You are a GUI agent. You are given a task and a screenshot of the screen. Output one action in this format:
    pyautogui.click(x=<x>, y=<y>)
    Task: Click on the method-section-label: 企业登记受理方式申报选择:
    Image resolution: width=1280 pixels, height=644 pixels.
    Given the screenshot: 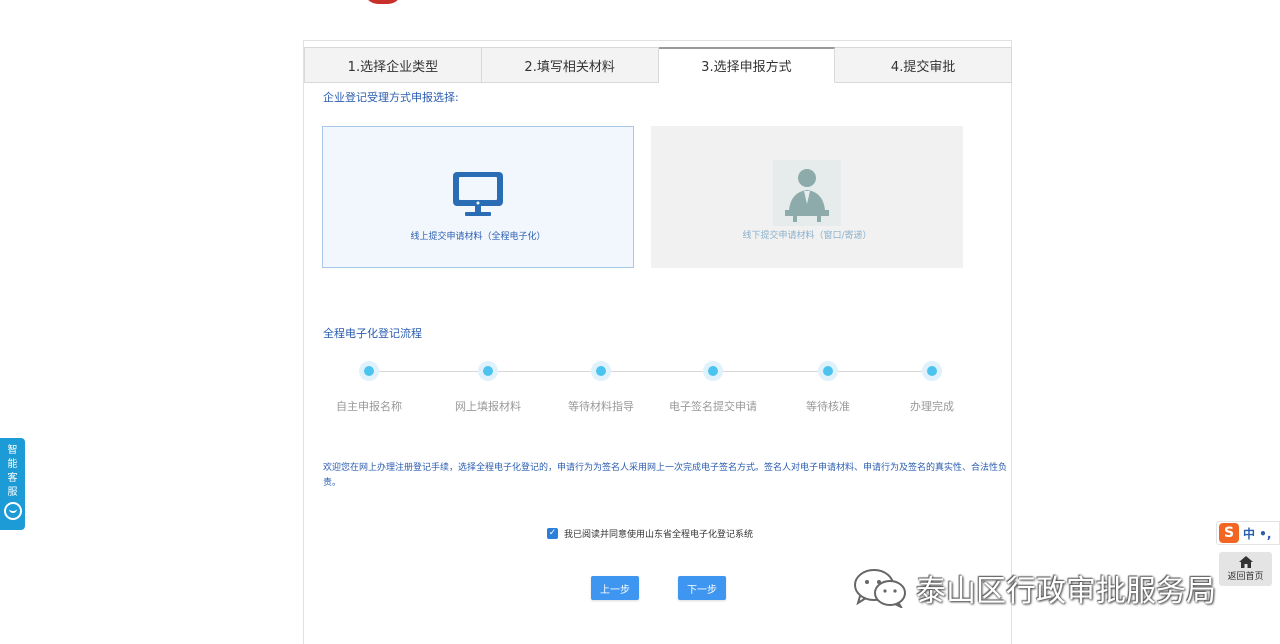 What is the action you would take?
    pyautogui.click(x=391, y=97)
    